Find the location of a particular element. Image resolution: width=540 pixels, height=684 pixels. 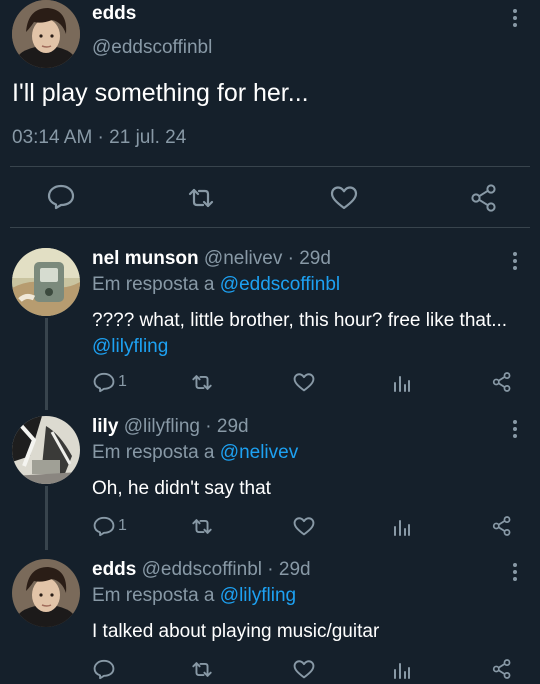

handle-and-time: @nelivev · 29d is located at coordinates (267, 258).